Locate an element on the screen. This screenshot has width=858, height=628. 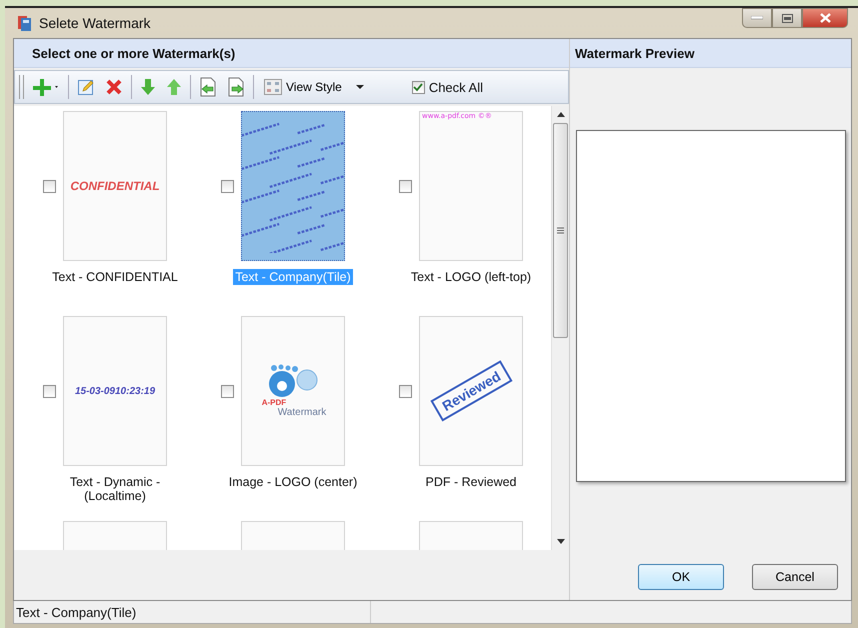
scroll-down-icon is located at coordinates (560, 541).